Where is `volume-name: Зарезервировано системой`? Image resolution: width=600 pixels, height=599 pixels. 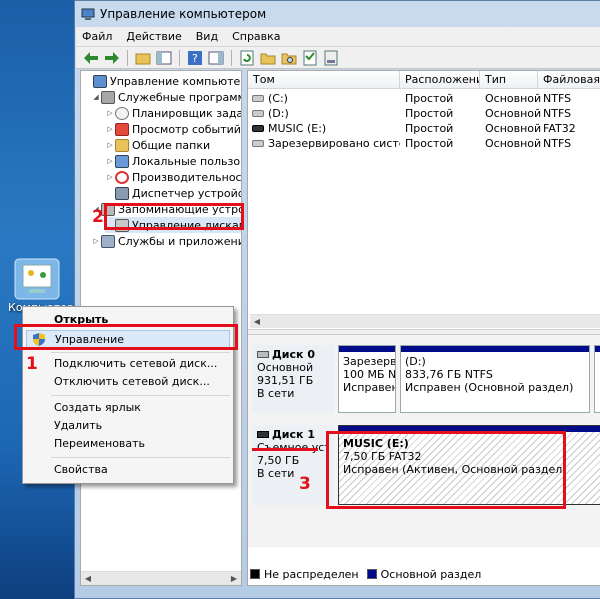
volume-name: Зарезервировано системой is located at coordinates (334, 143).